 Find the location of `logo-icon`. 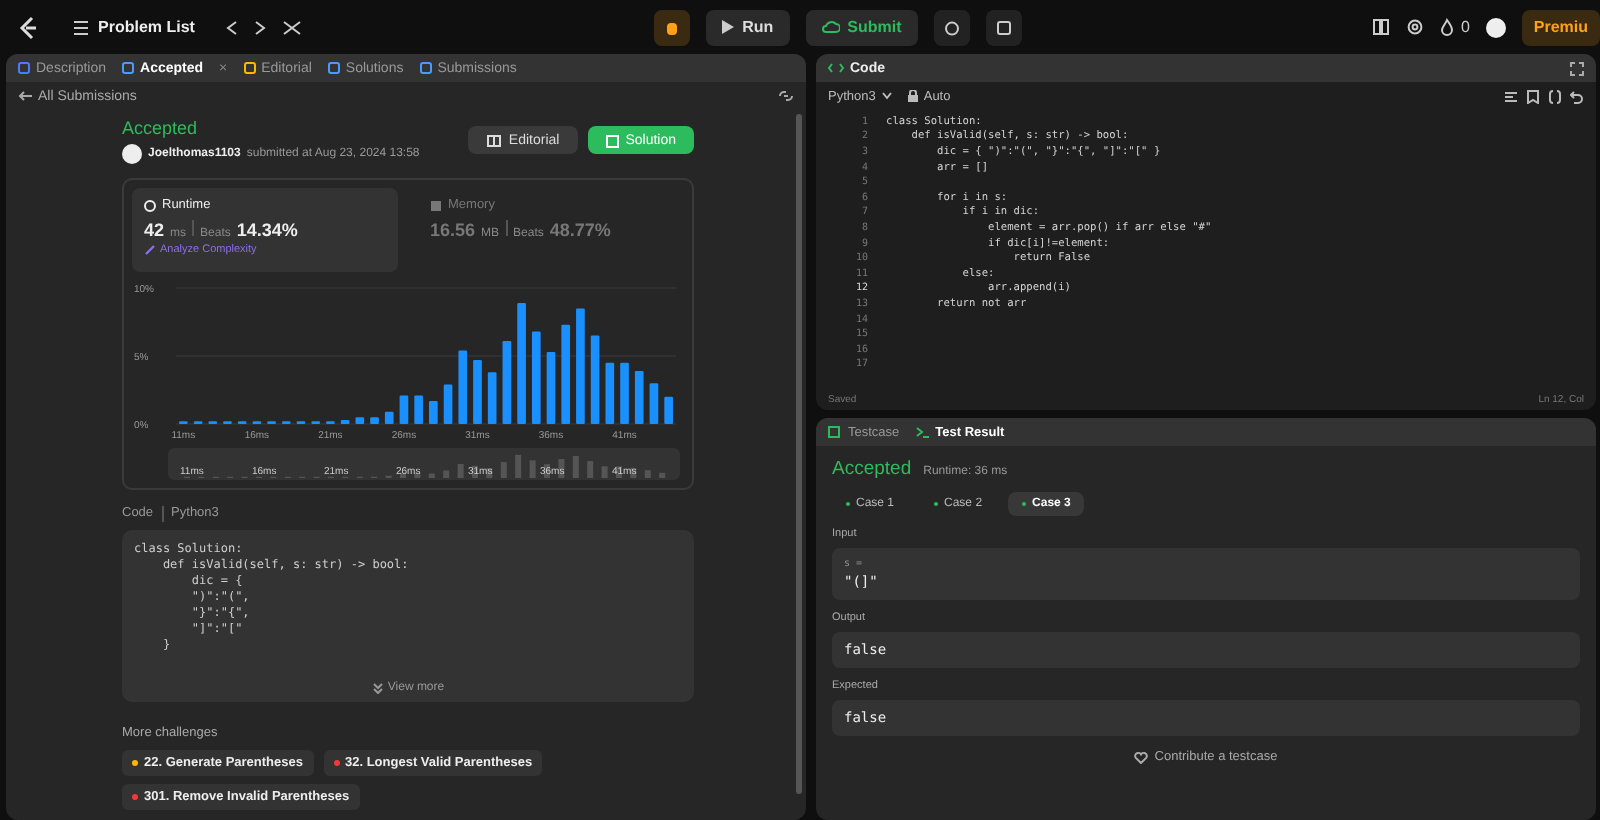

logo-icon is located at coordinates (28, 27).